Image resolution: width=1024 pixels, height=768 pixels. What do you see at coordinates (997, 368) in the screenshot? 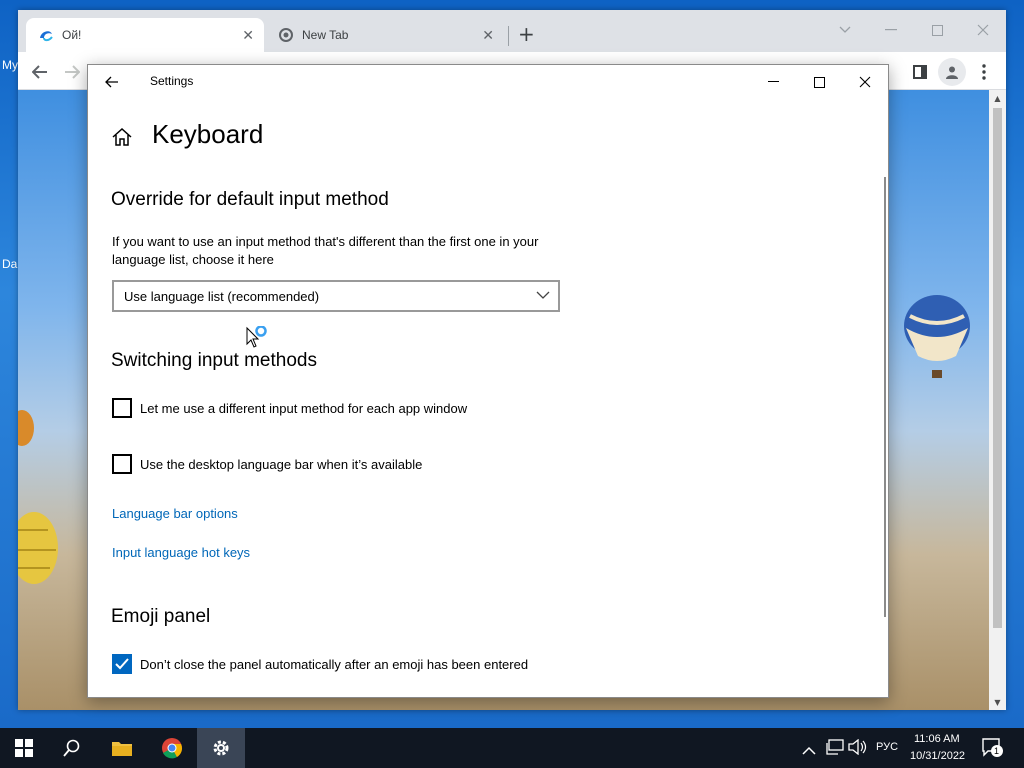
I see `scroll-thumb` at bounding box center [997, 368].